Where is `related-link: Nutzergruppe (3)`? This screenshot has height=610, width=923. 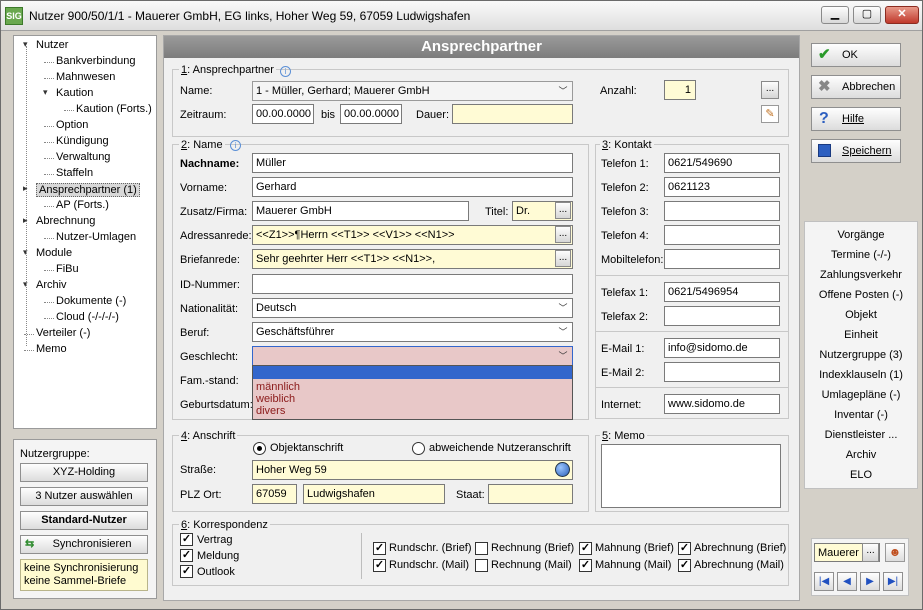 related-link: Nutzergruppe (3) is located at coordinates (861, 355).